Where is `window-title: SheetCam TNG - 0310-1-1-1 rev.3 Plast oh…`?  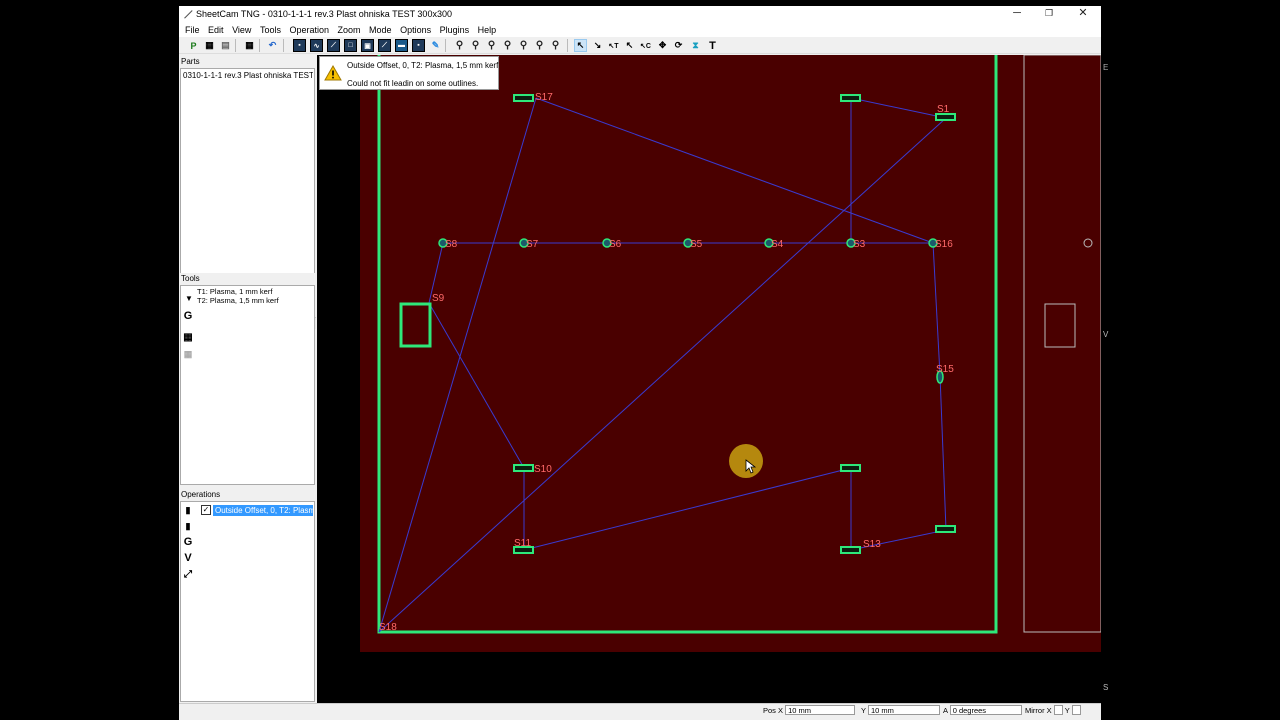 window-title: SheetCam TNG - 0310-1-1-1 rev.3 Plast oh… is located at coordinates (324, 14).